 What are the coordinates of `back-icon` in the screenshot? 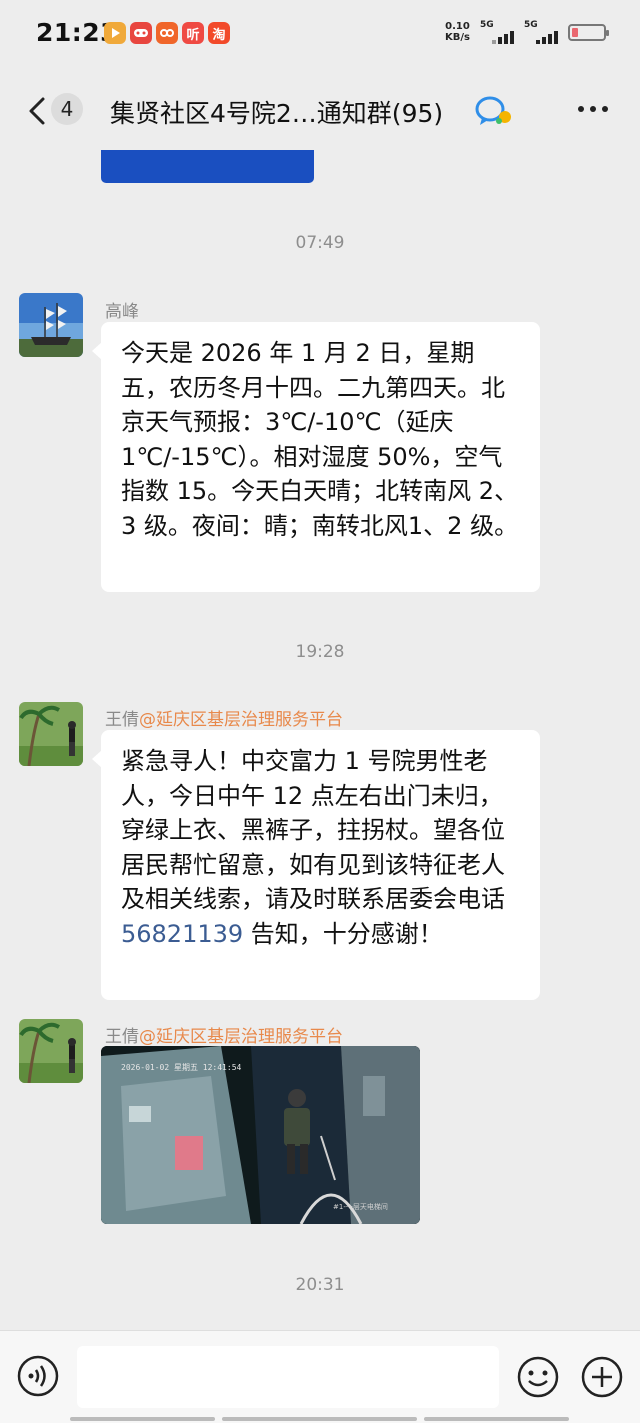 It's located at (37, 111).